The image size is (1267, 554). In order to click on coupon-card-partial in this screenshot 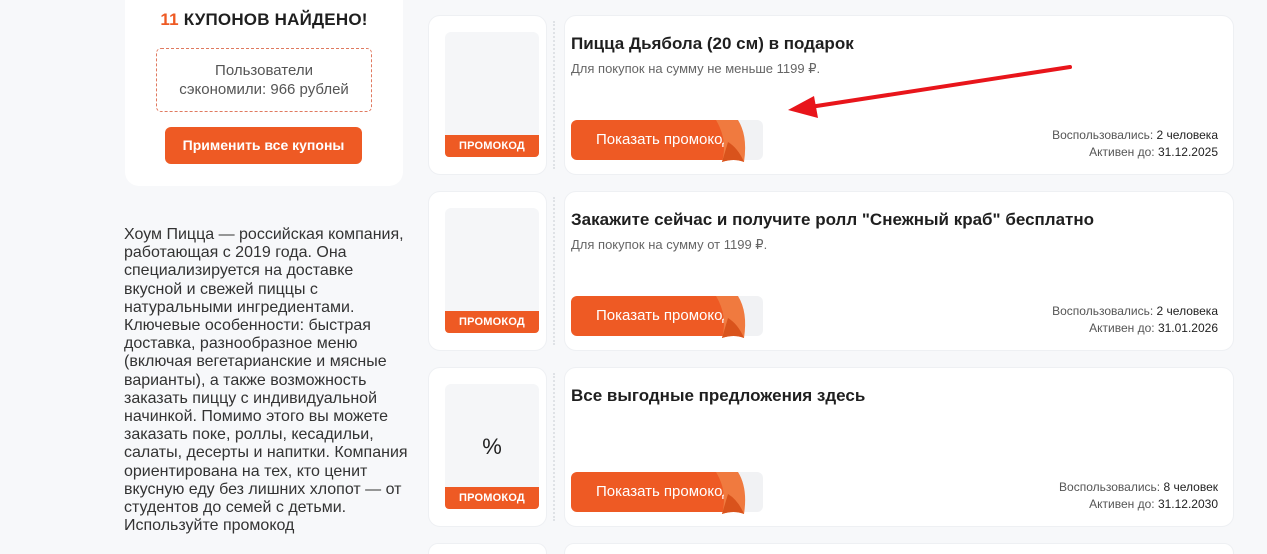, I will do `click(831, 548)`.